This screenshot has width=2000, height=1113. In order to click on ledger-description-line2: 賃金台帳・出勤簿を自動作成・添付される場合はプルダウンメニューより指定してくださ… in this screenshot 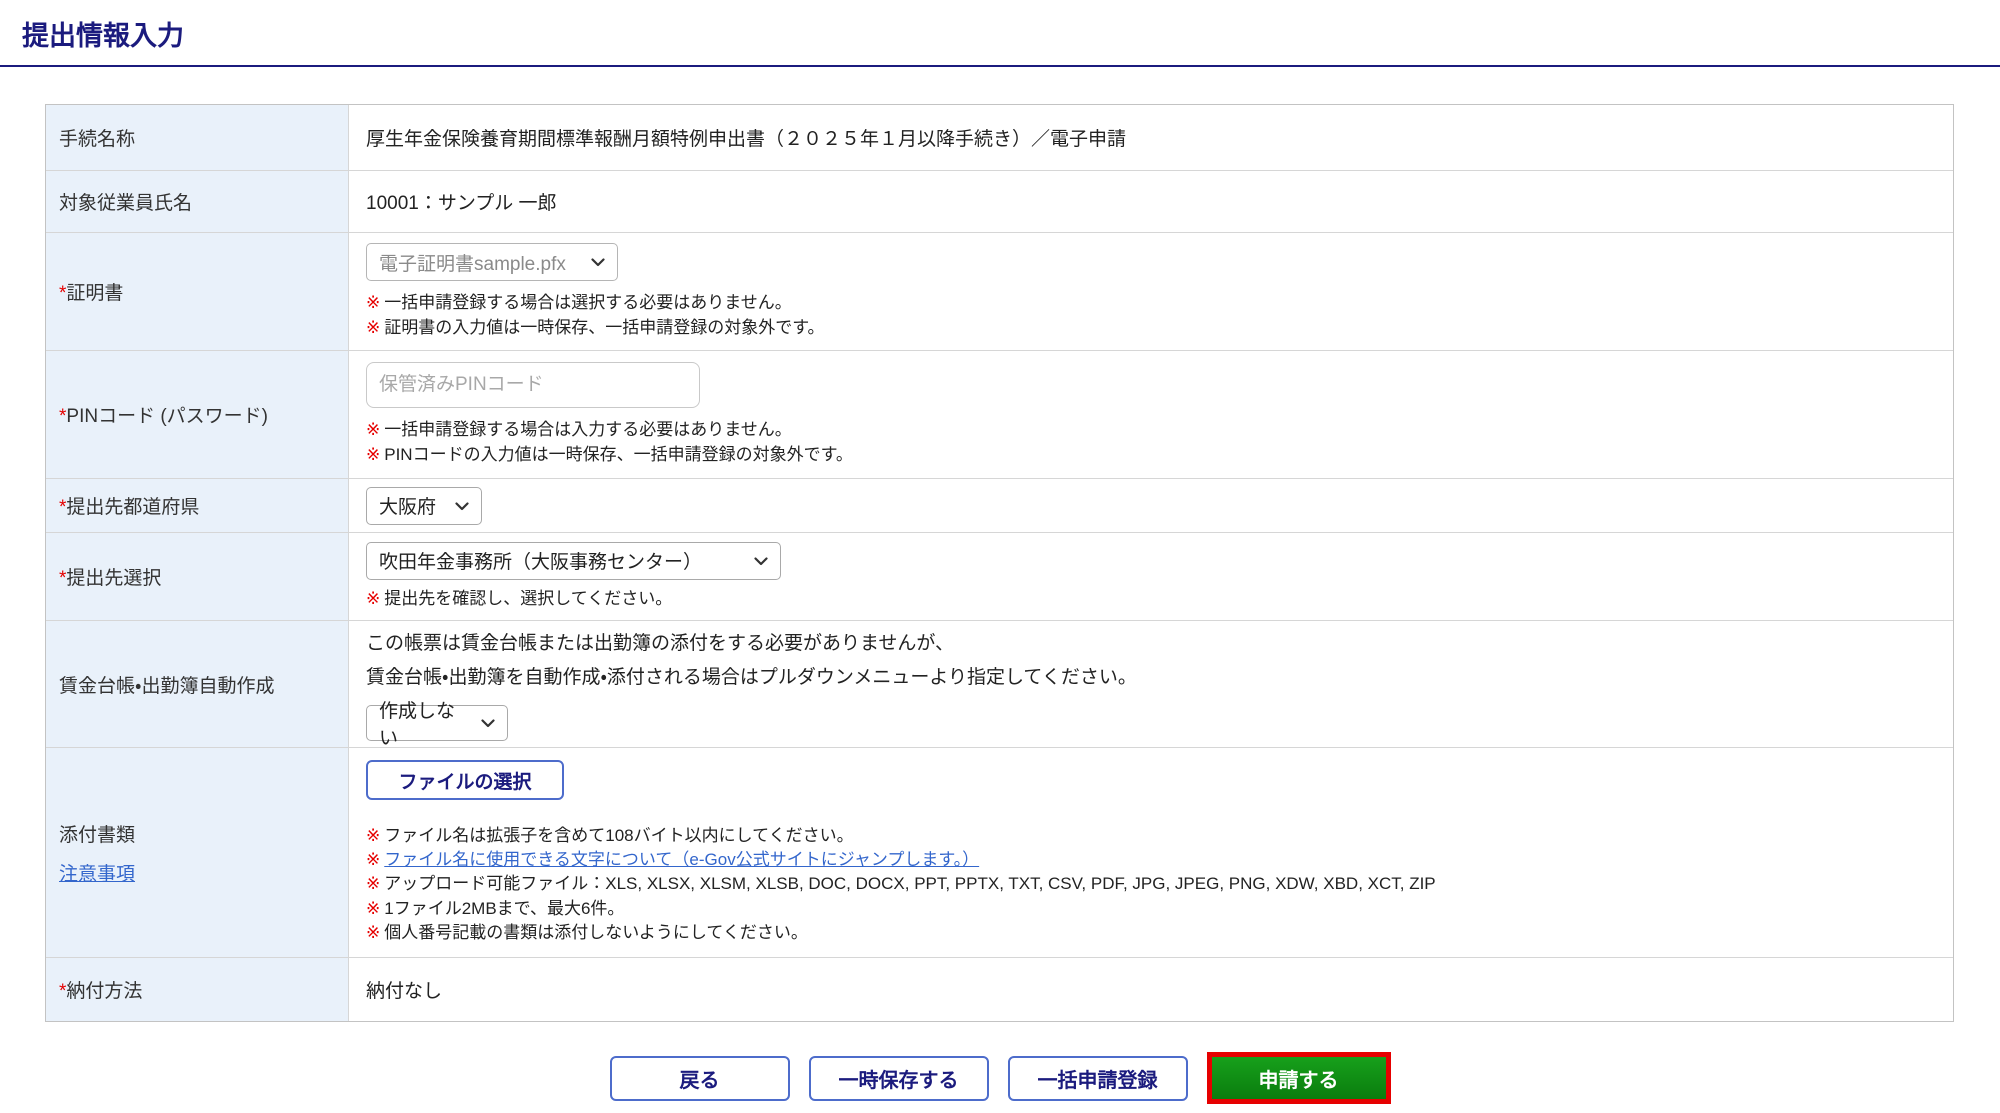, I will do `click(751, 677)`.